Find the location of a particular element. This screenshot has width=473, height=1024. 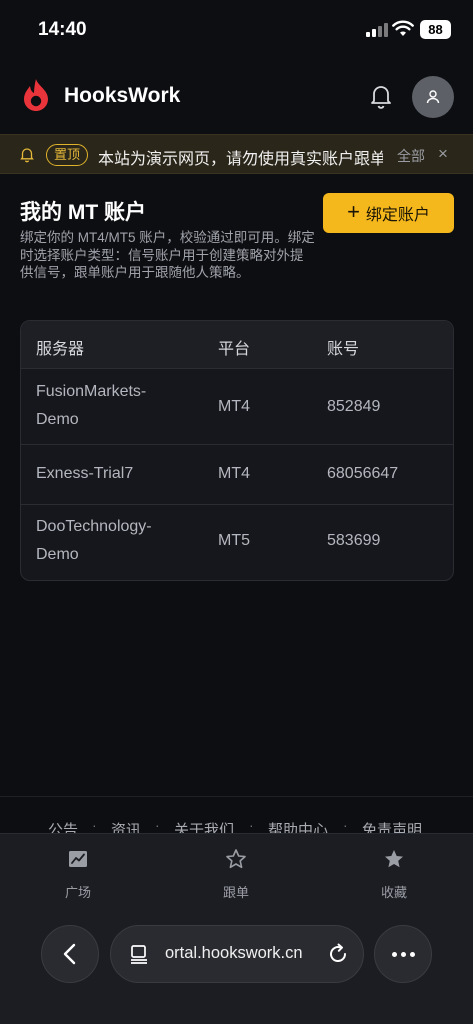

column-header-account: 账号 is located at coordinates (343, 349).